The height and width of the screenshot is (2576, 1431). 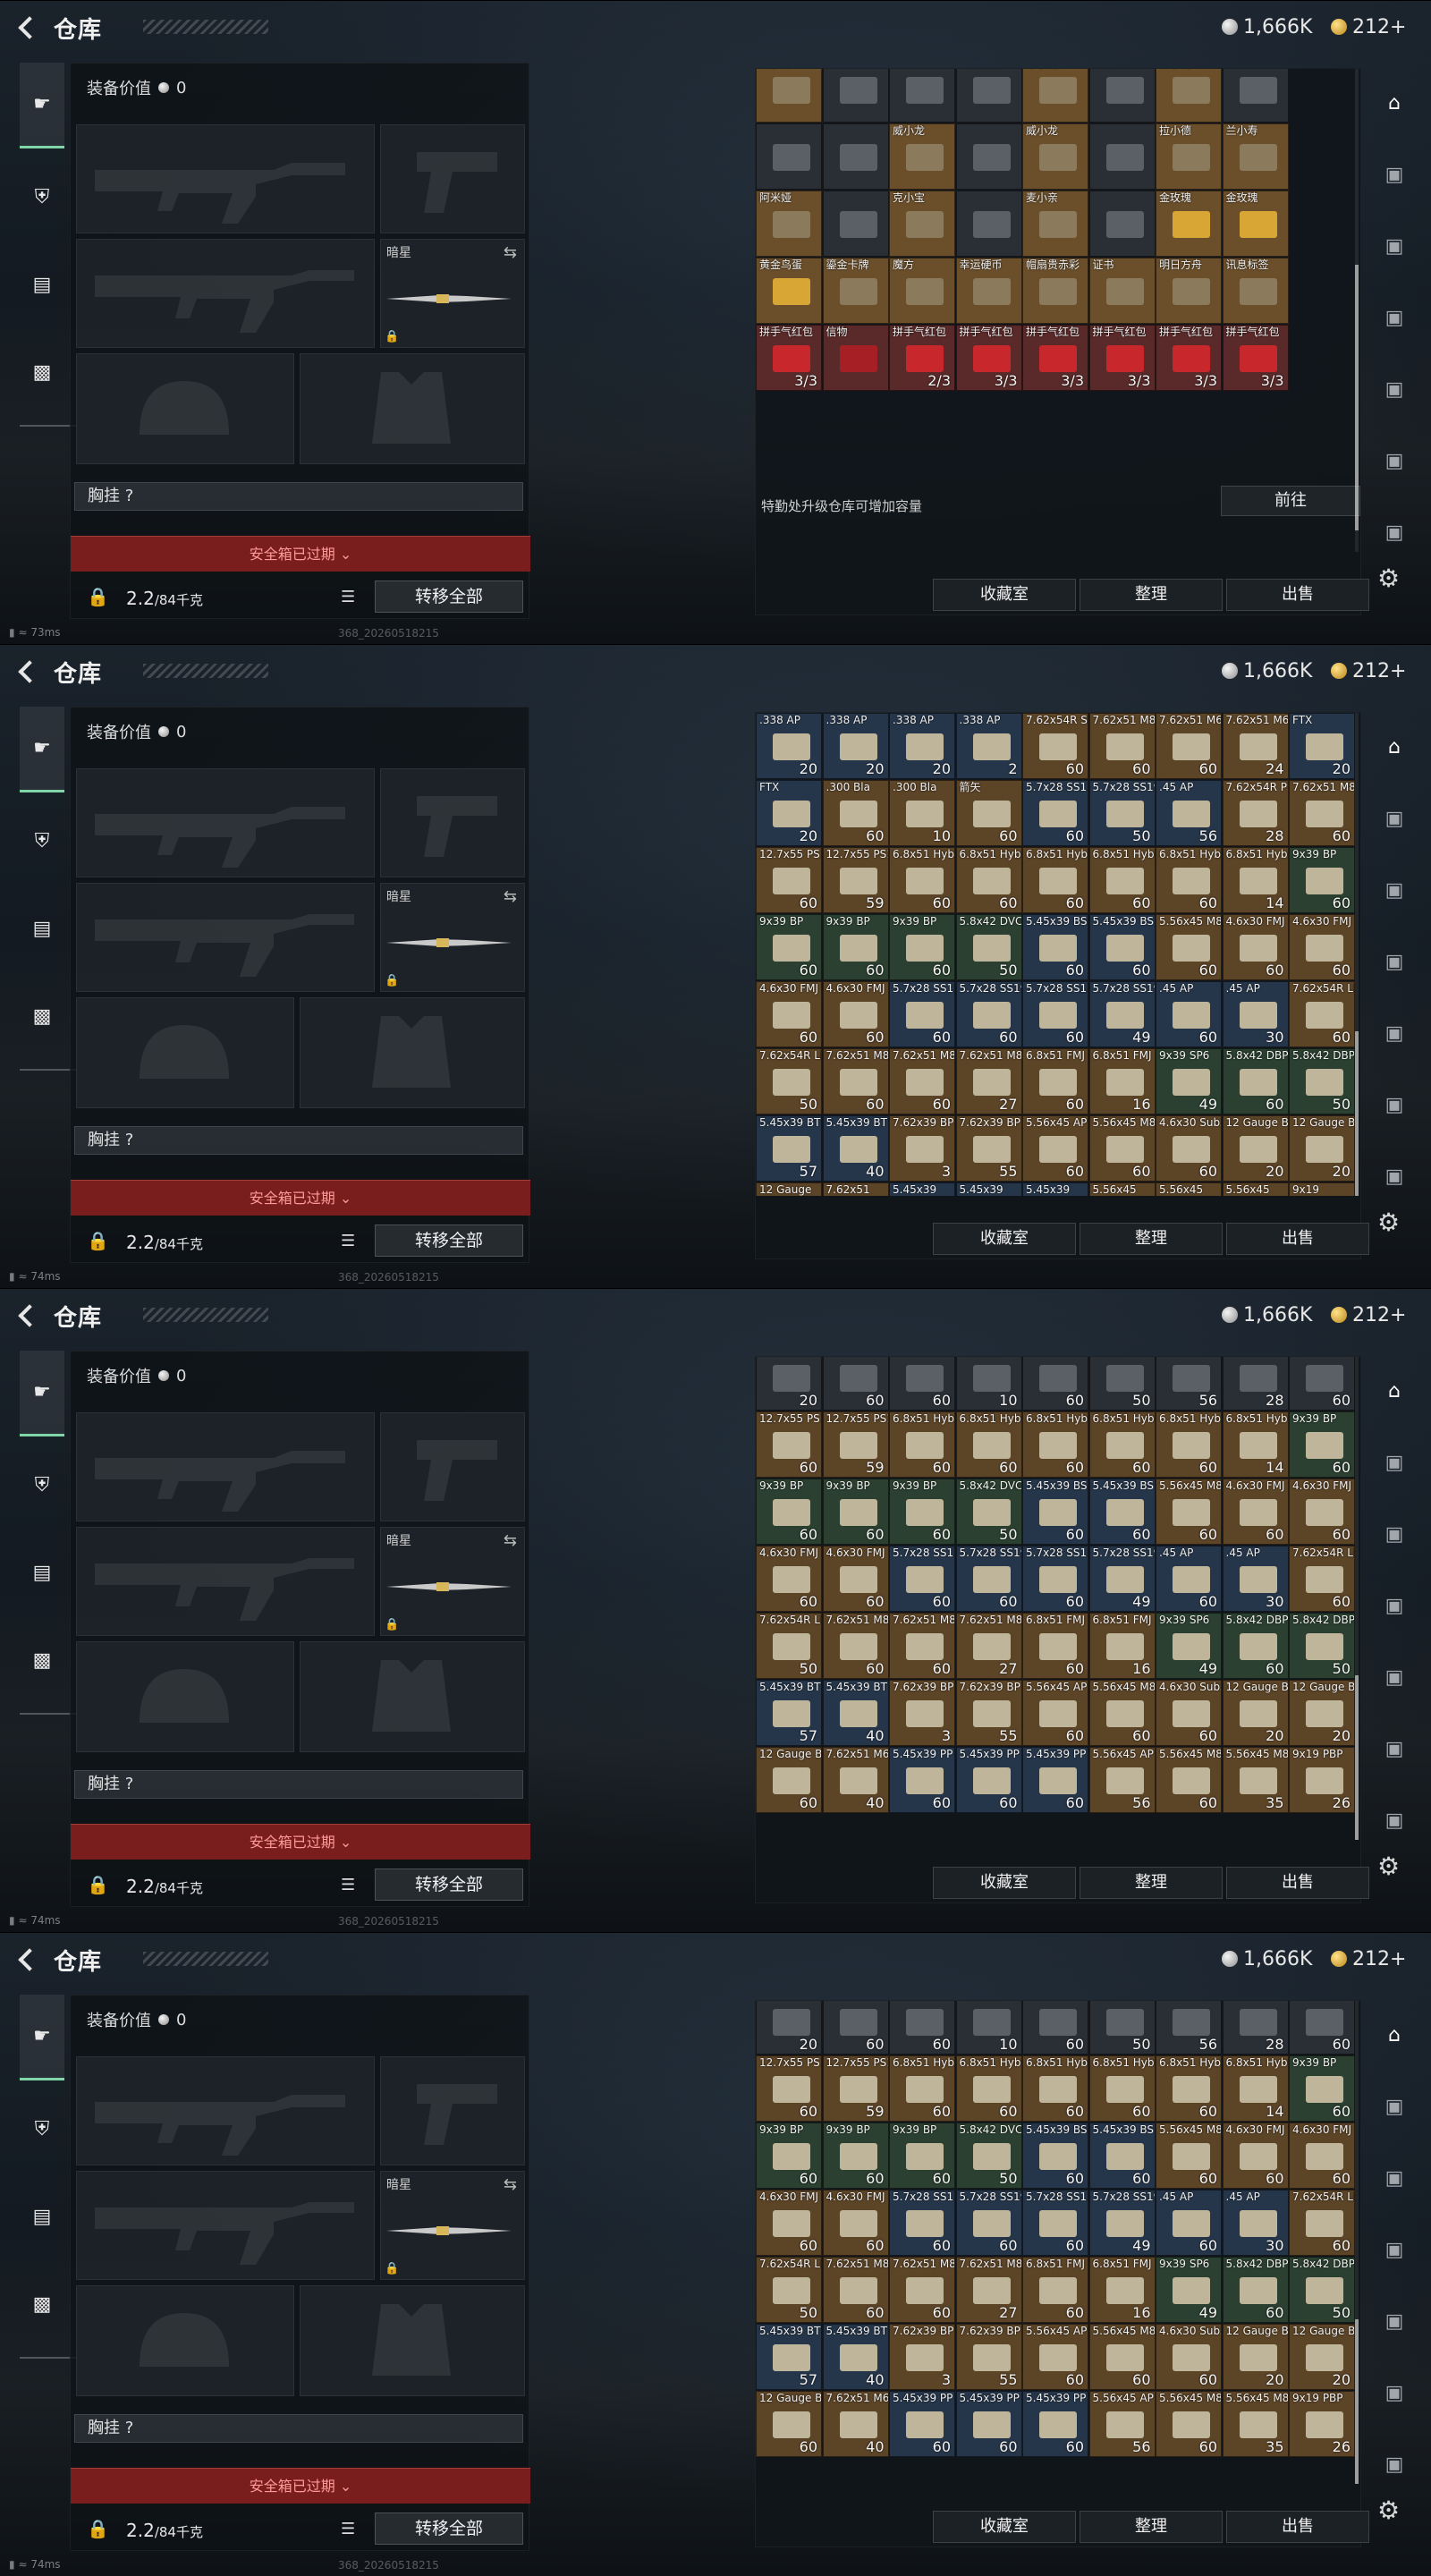 What do you see at coordinates (1055, 224) in the screenshot?
I see `grid-cell: 麦小亲` at bounding box center [1055, 224].